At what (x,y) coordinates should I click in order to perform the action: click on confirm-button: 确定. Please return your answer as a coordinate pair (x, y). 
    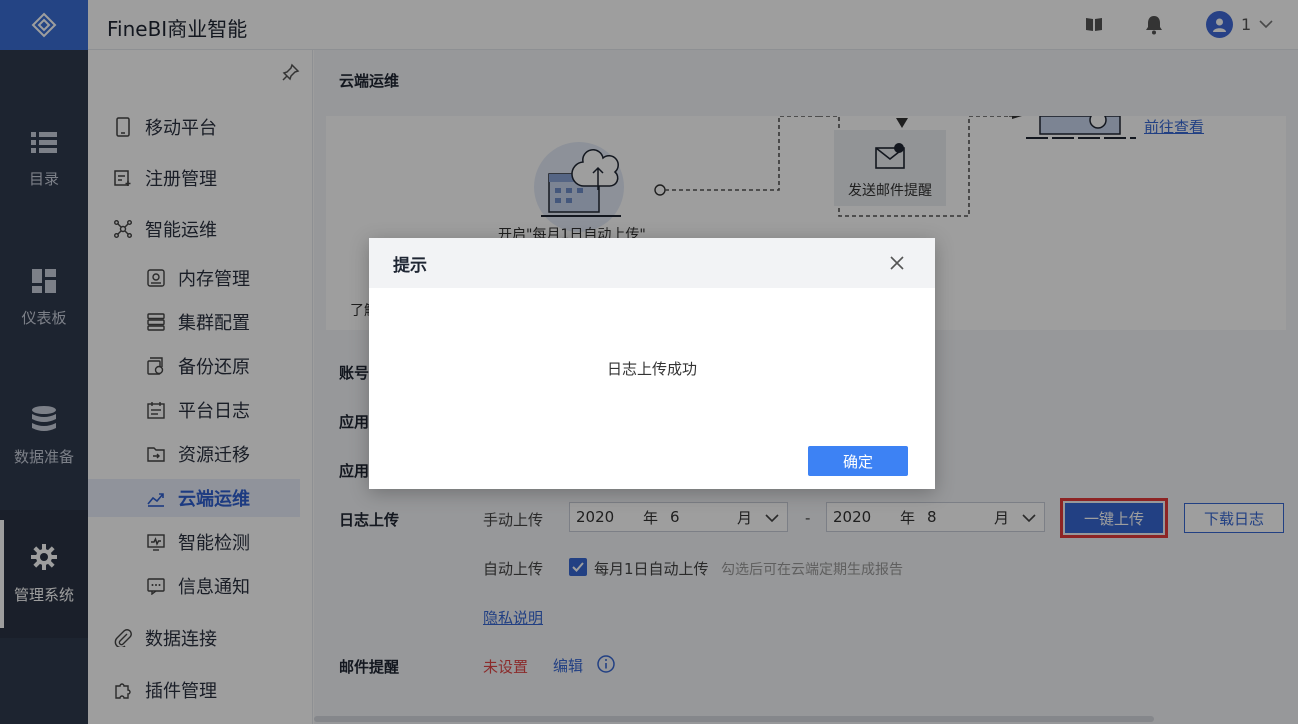
    Looking at the image, I should click on (858, 461).